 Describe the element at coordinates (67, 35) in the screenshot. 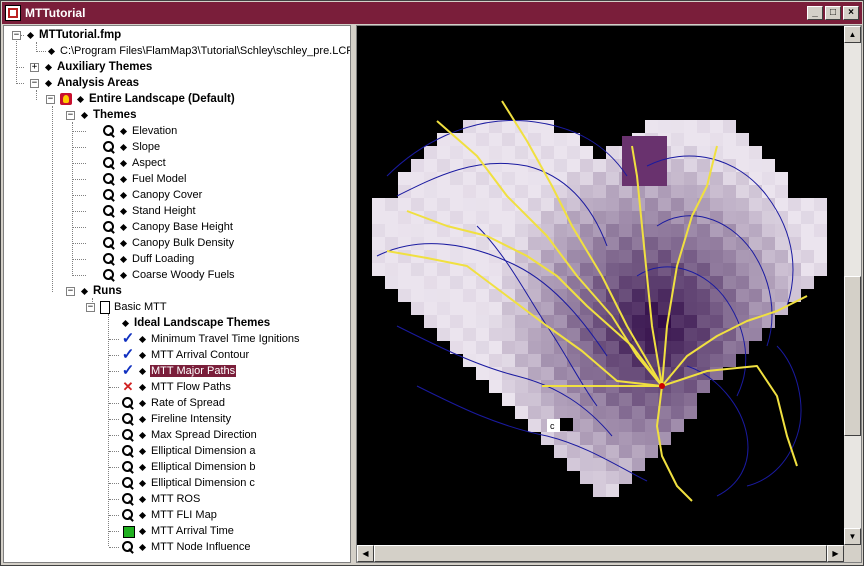

I see `tree-root: − MTTutorial.fmp` at that location.